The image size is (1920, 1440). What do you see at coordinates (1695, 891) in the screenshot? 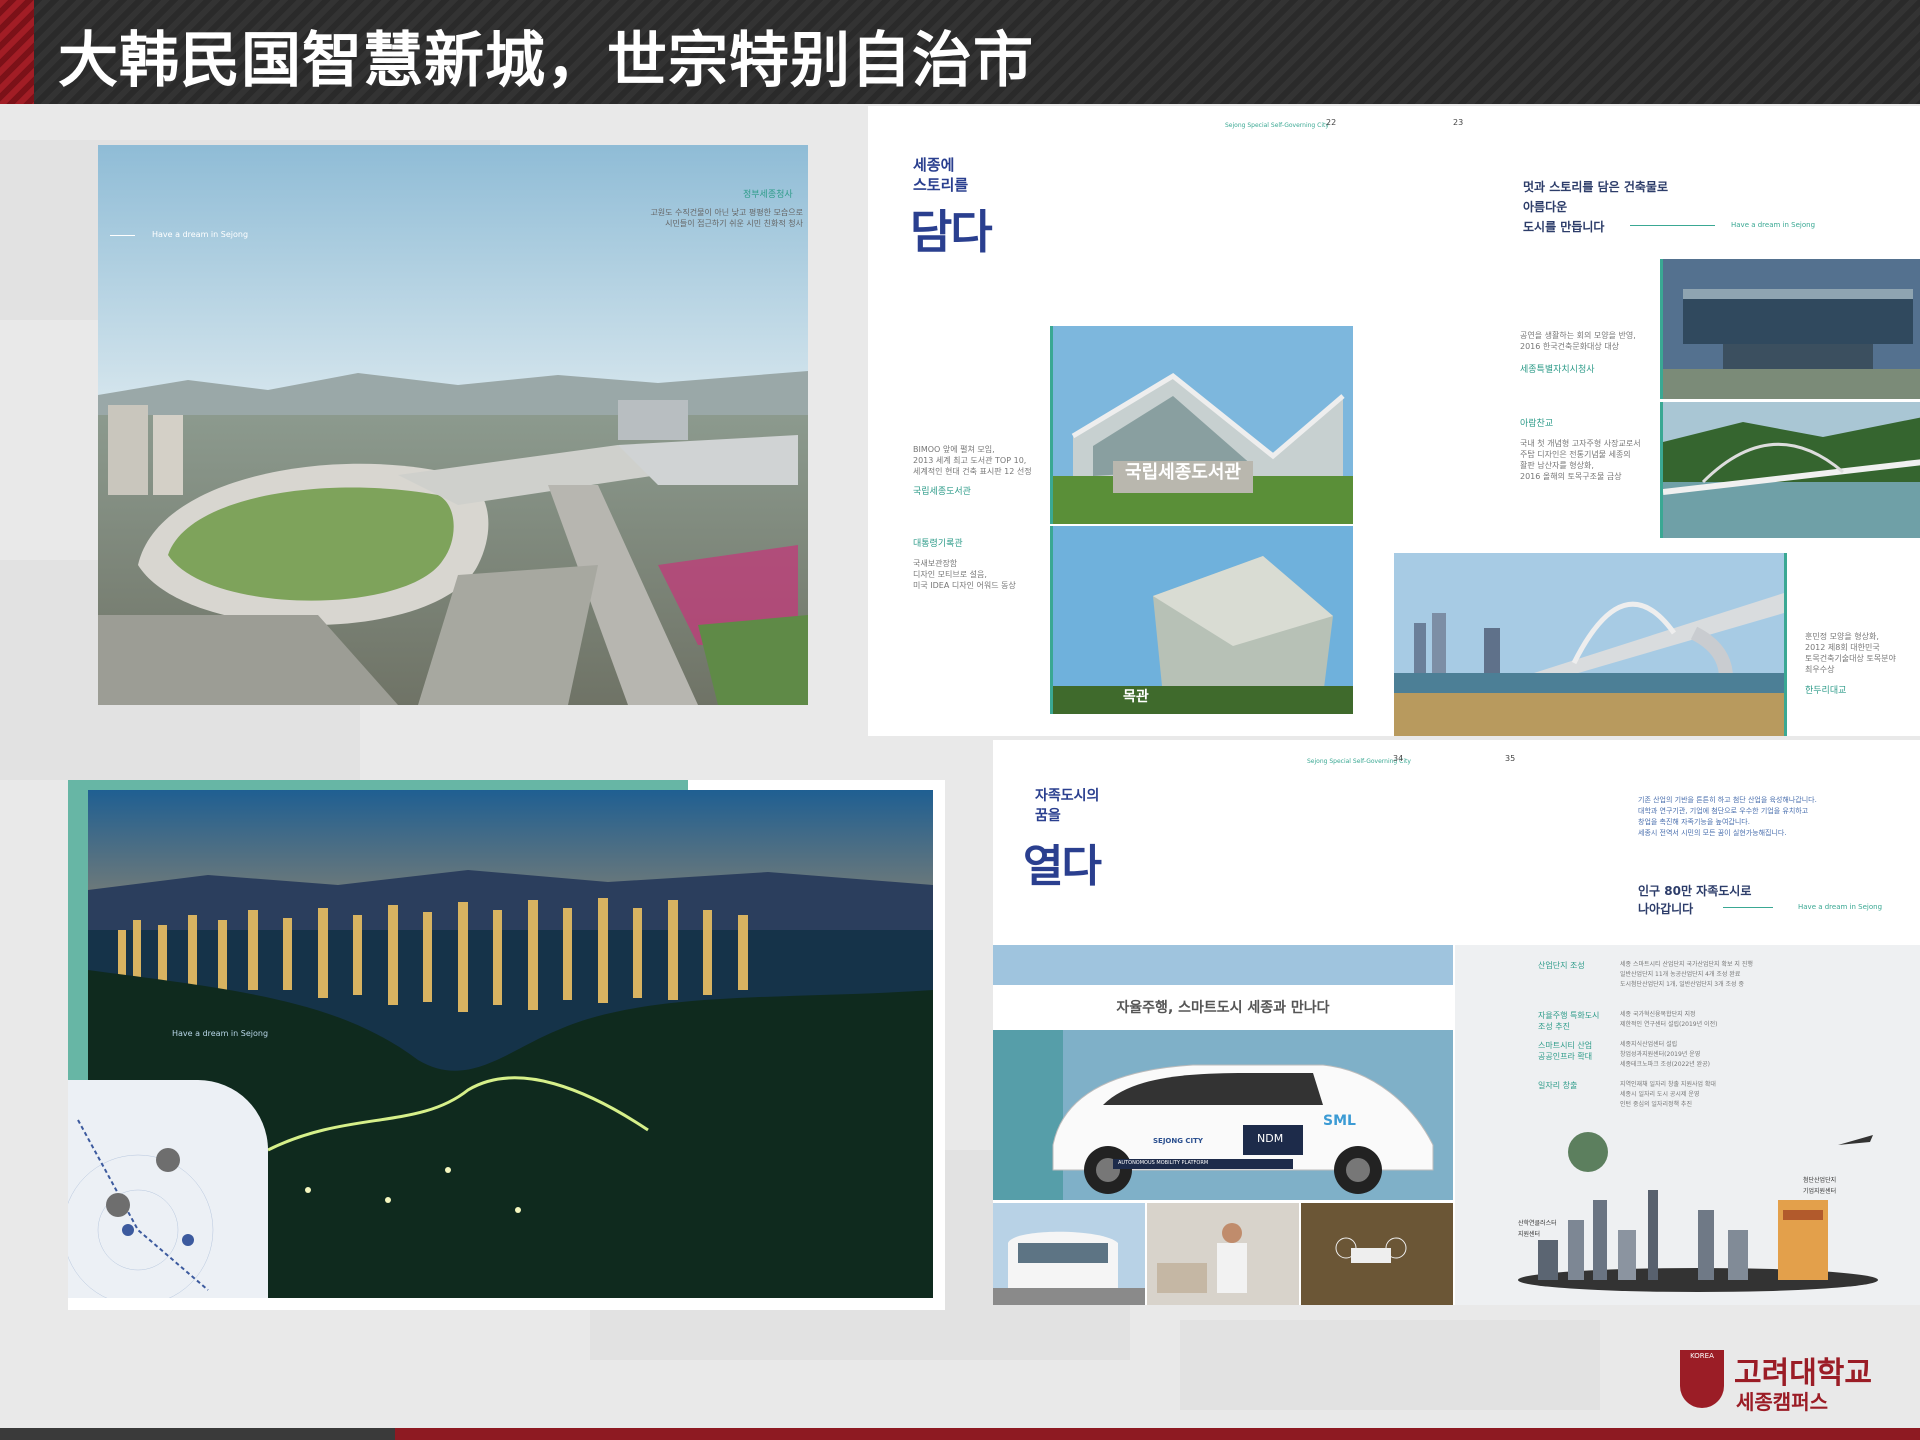
I see `title-d-line-1: 인구 80만 자족도시로` at bounding box center [1695, 891].